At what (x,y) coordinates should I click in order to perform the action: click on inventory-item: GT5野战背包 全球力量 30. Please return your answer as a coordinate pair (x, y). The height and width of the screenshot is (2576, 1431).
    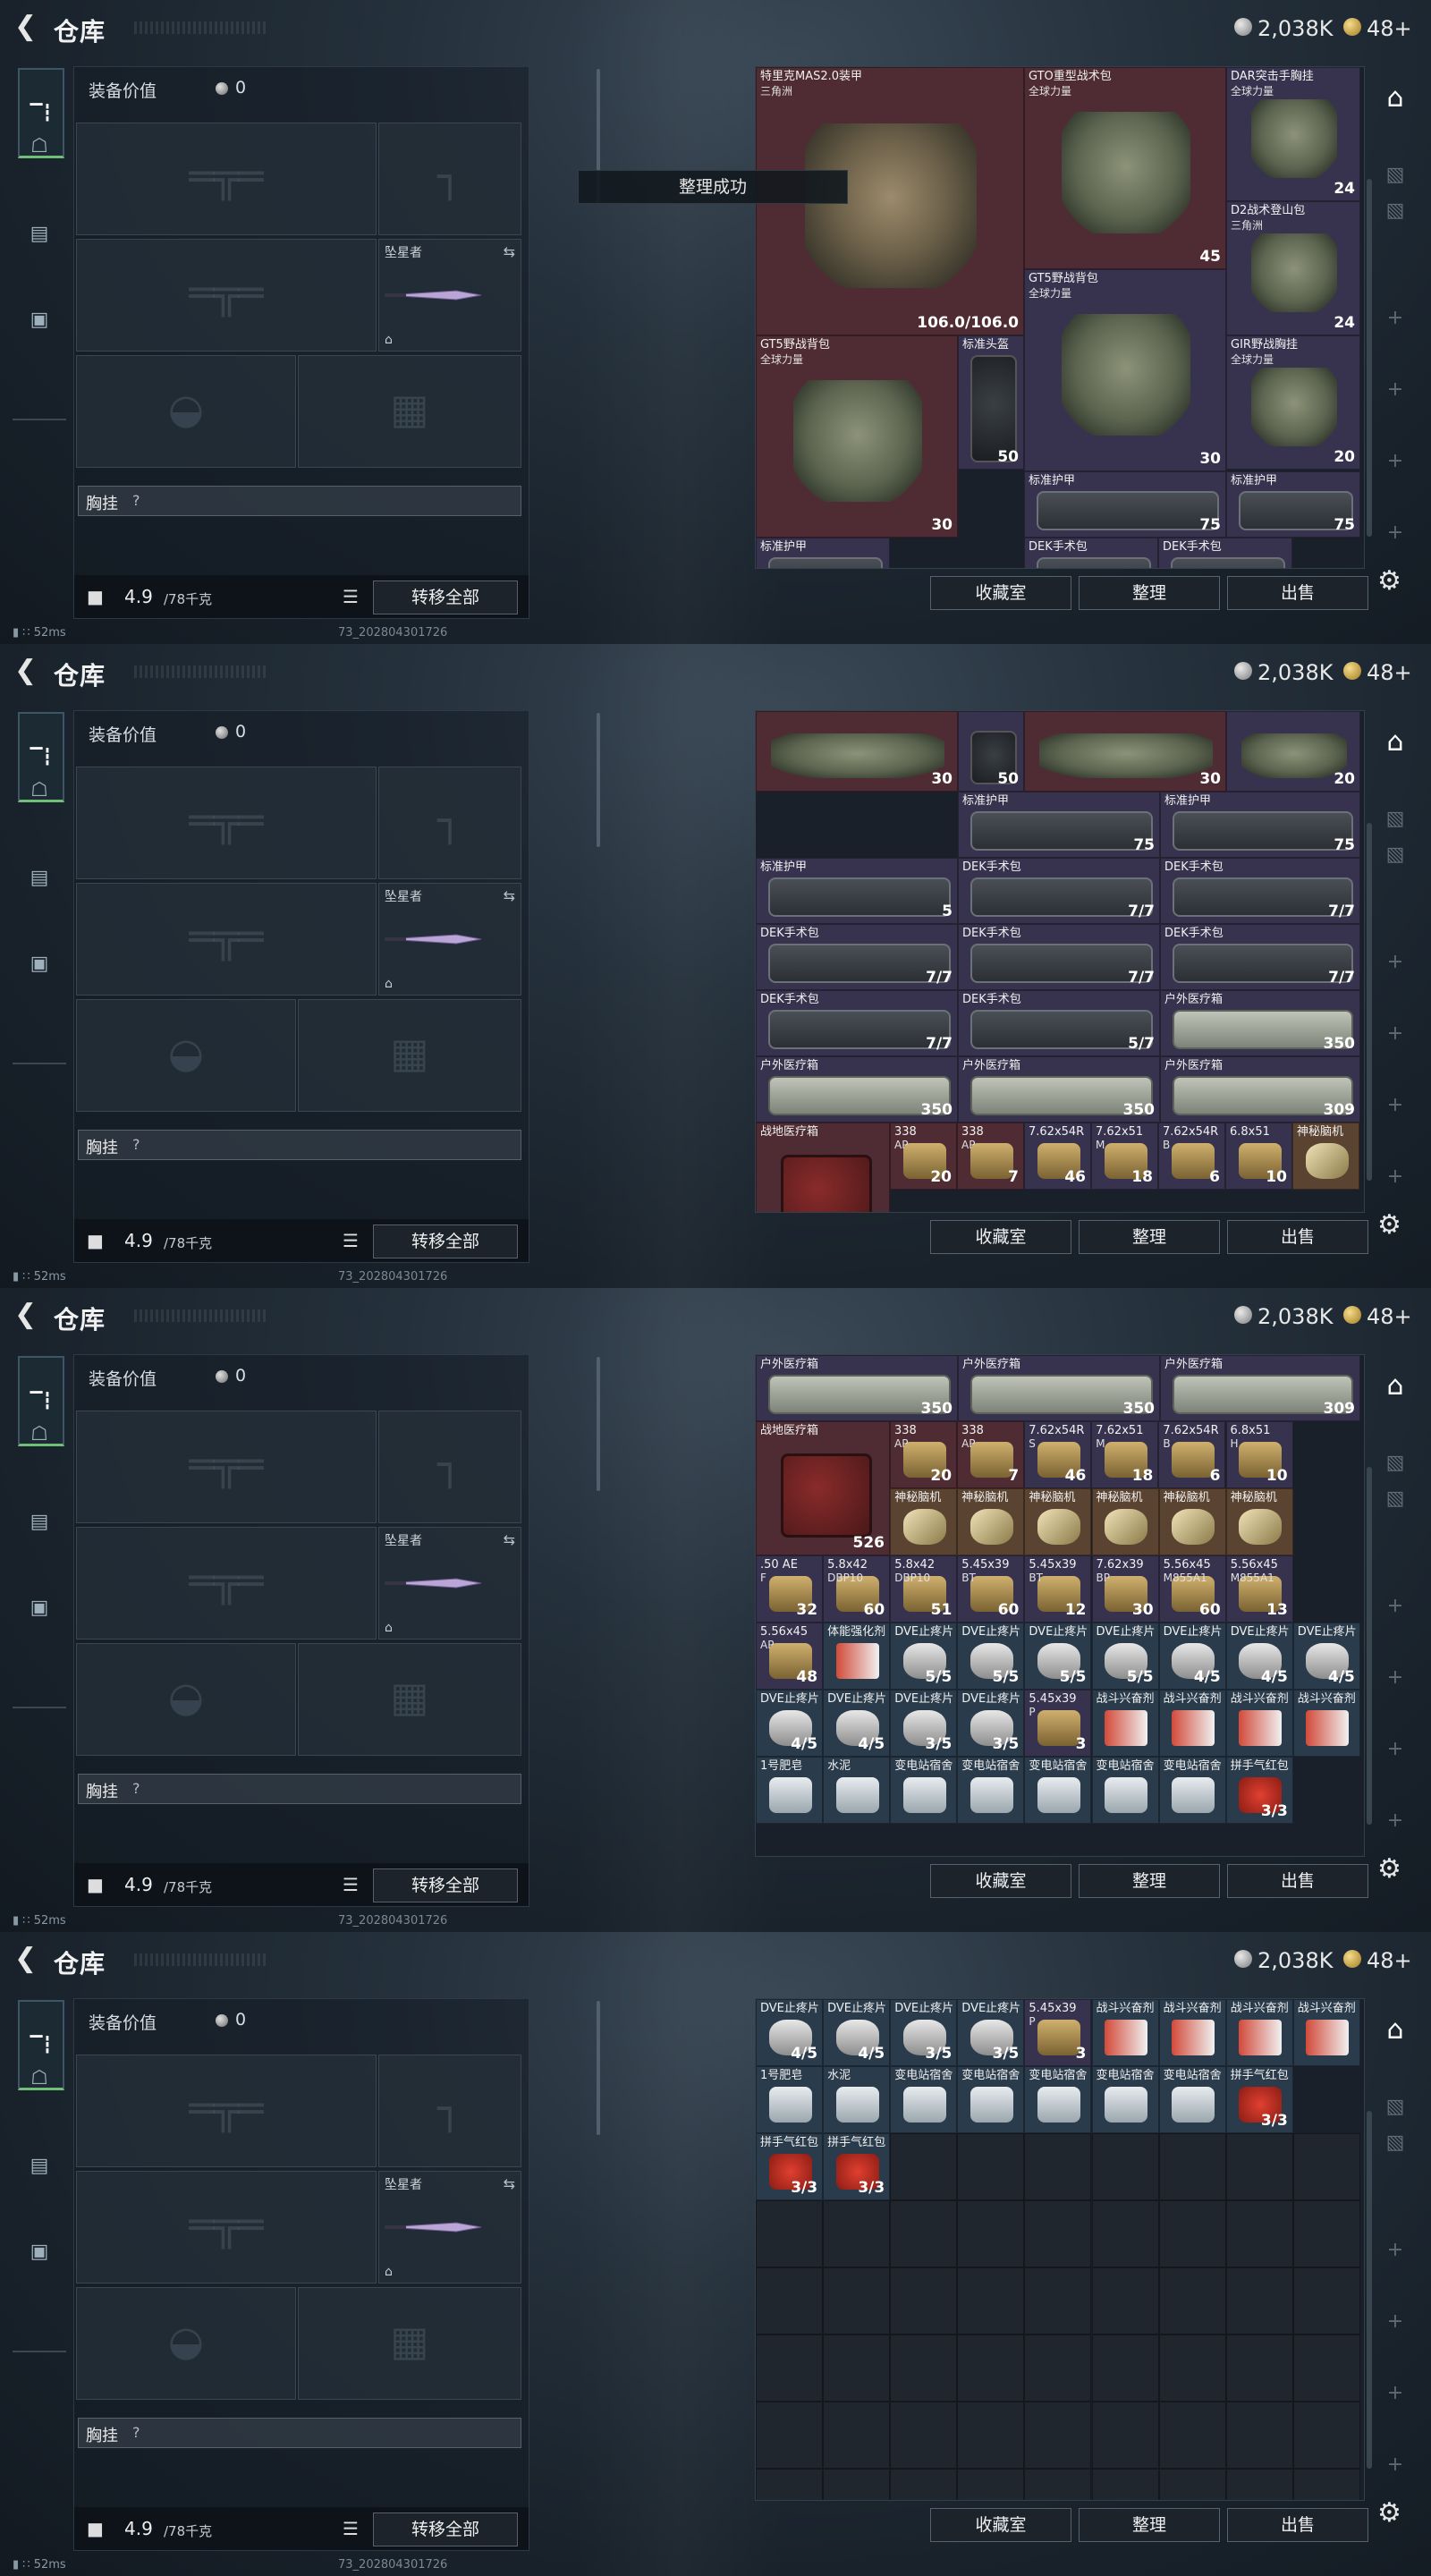
    Looking at the image, I should click on (1125, 370).